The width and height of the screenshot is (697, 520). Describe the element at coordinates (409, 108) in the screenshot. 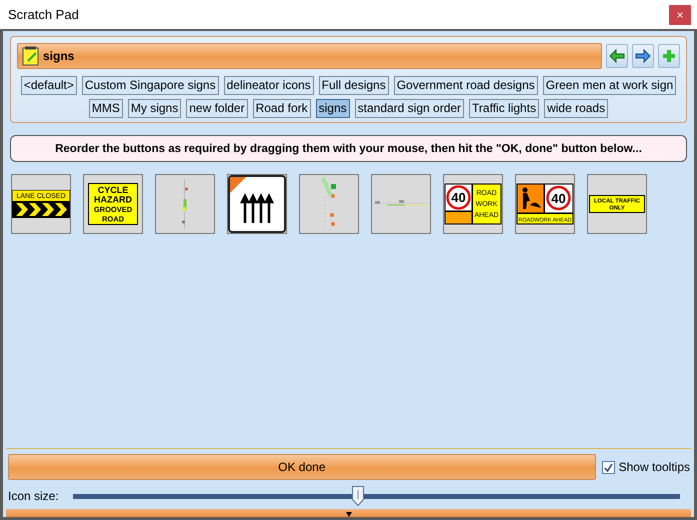

I see `folder-tab: standard sign order` at that location.